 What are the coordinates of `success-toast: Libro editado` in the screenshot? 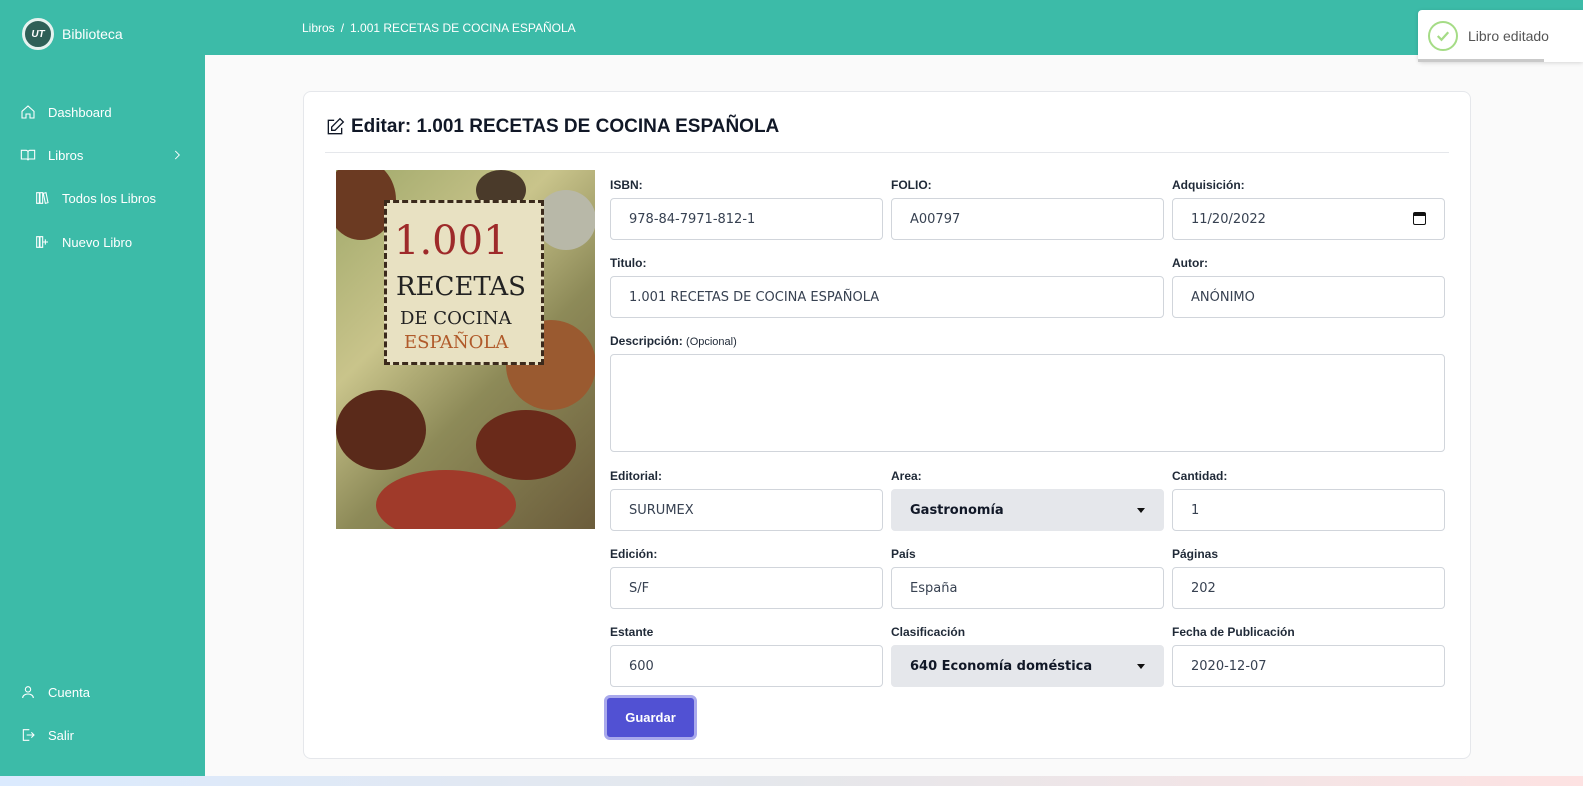 It's located at (1500, 36).